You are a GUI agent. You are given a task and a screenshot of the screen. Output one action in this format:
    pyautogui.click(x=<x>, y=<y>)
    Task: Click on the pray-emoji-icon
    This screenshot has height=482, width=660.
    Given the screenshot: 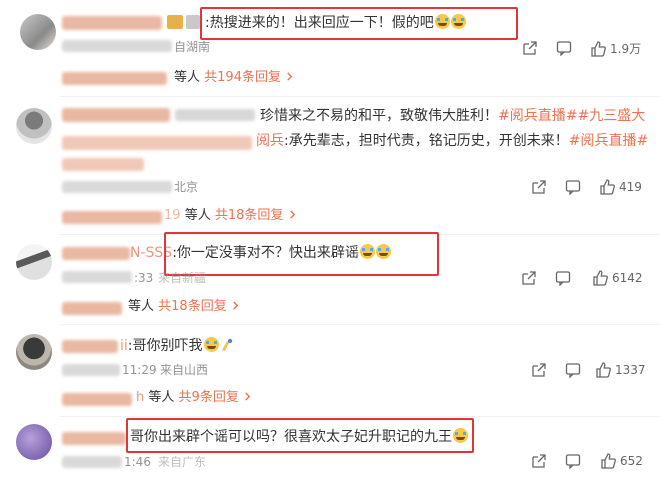 What is the action you would take?
    pyautogui.click(x=226, y=344)
    